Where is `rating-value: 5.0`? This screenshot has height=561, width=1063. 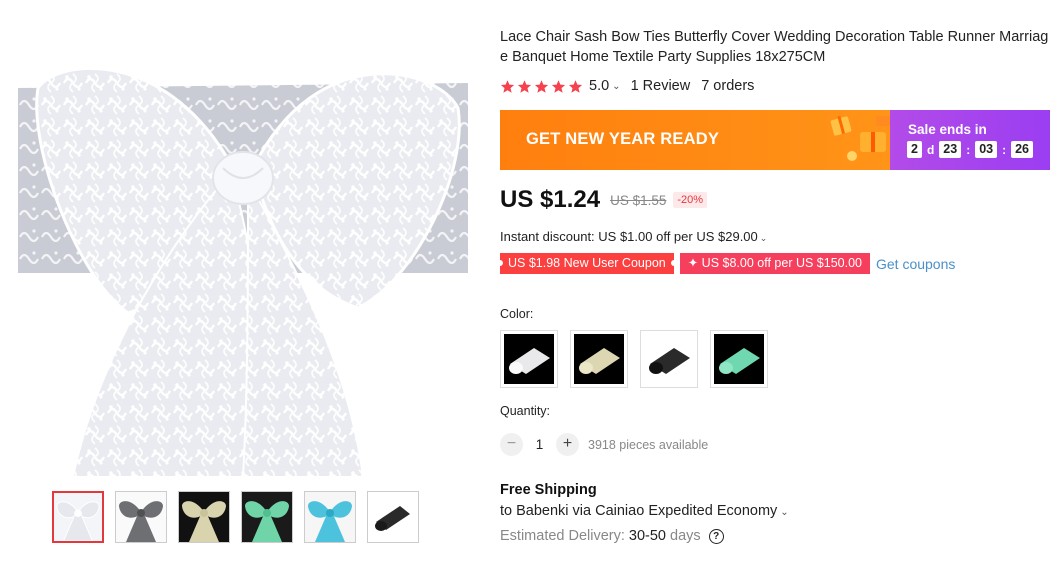
rating-value: 5.0 is located at coordinates (599, 86).